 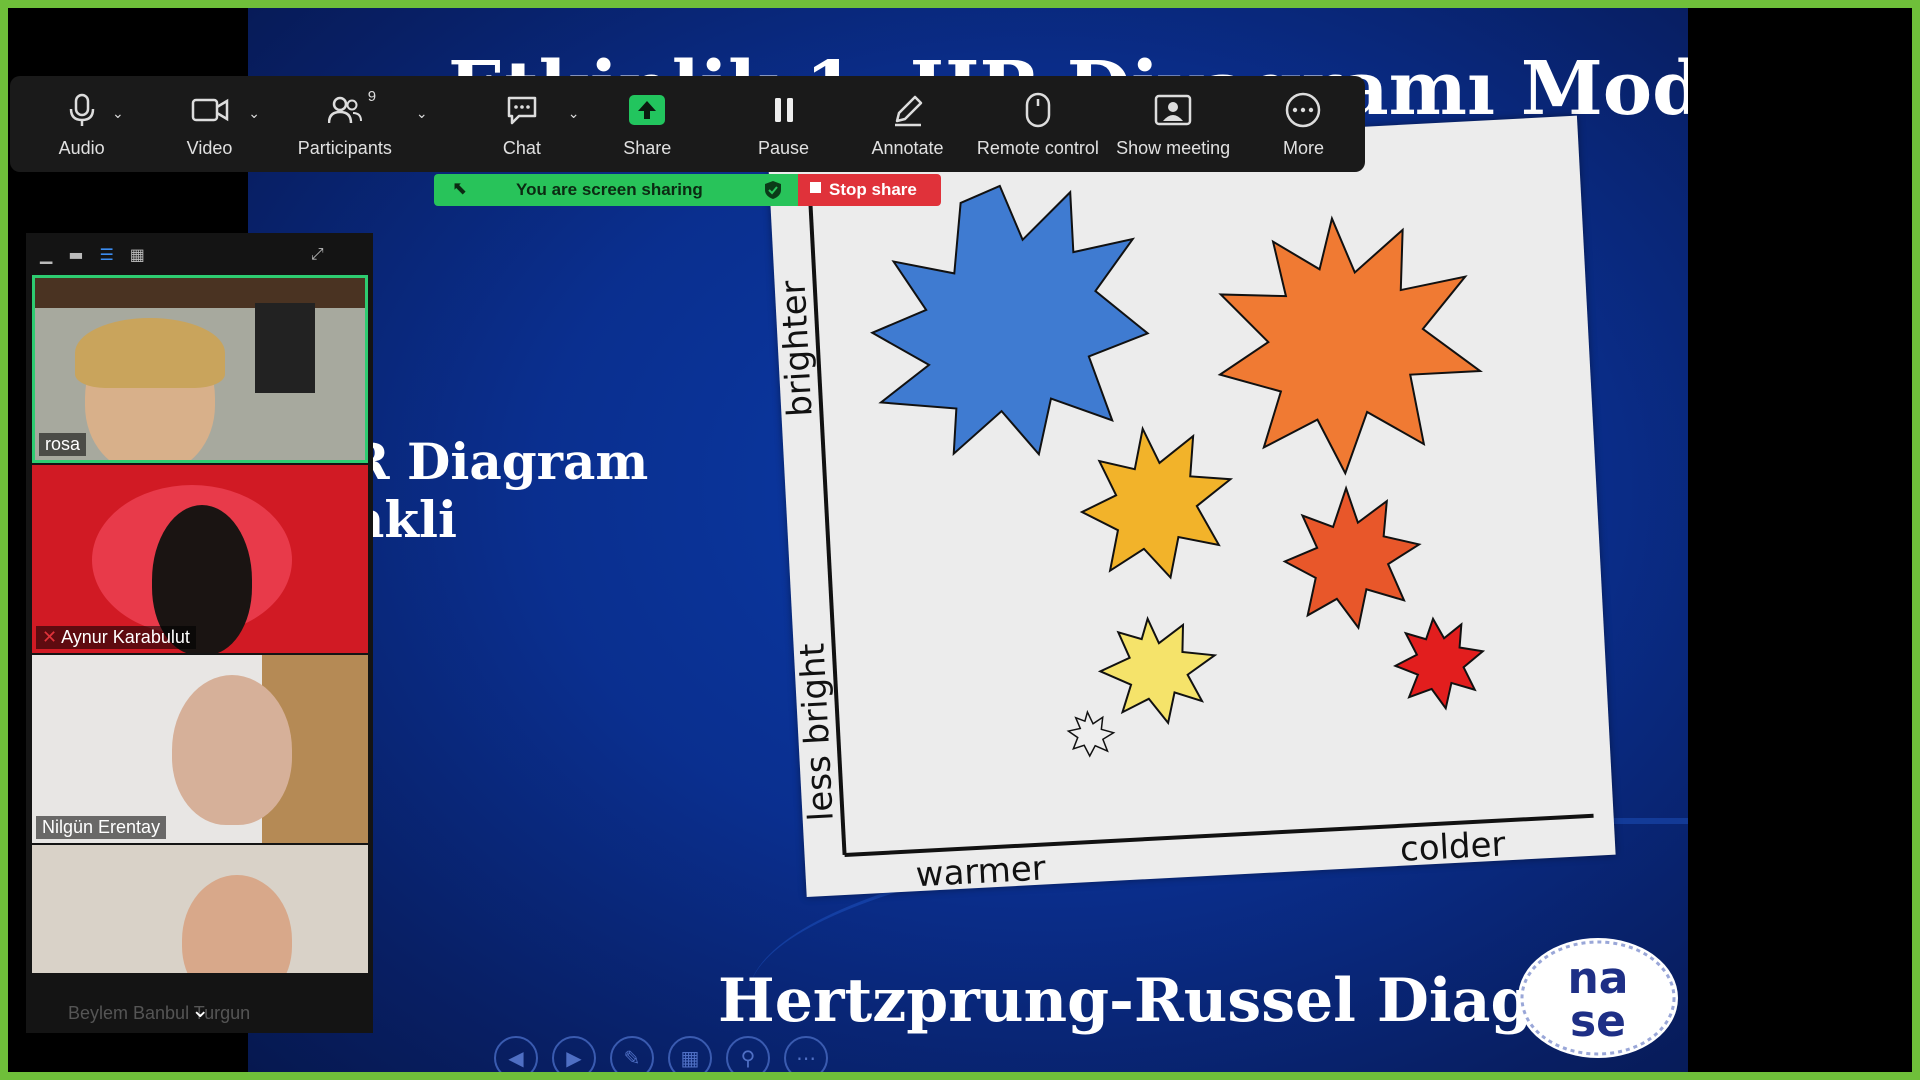 I want to click on audio-label: Audio, so click(x=81, y=147).